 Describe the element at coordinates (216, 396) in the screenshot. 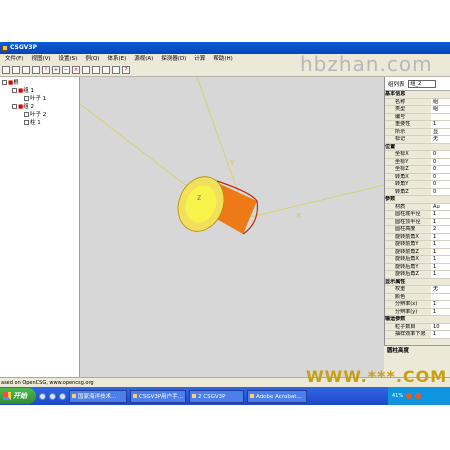

I see `taskbar-item-3: 2 CSGV3P` at that location.